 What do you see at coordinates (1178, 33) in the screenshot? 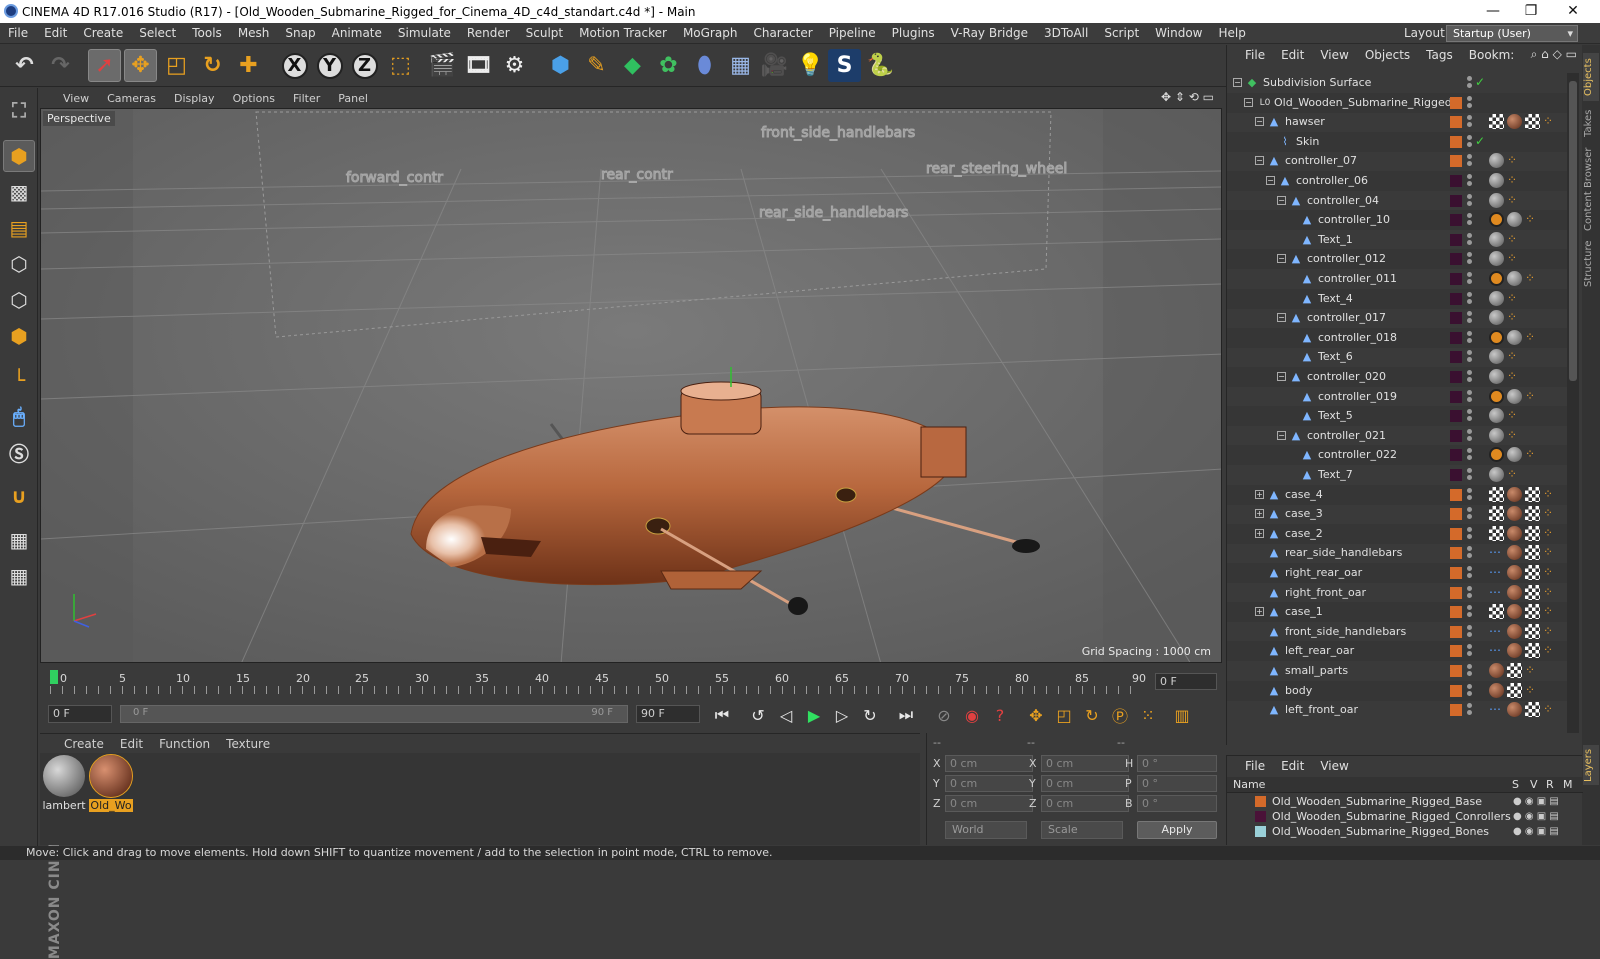
I see `menu-window: Window` at bounding box center [1178, 33].